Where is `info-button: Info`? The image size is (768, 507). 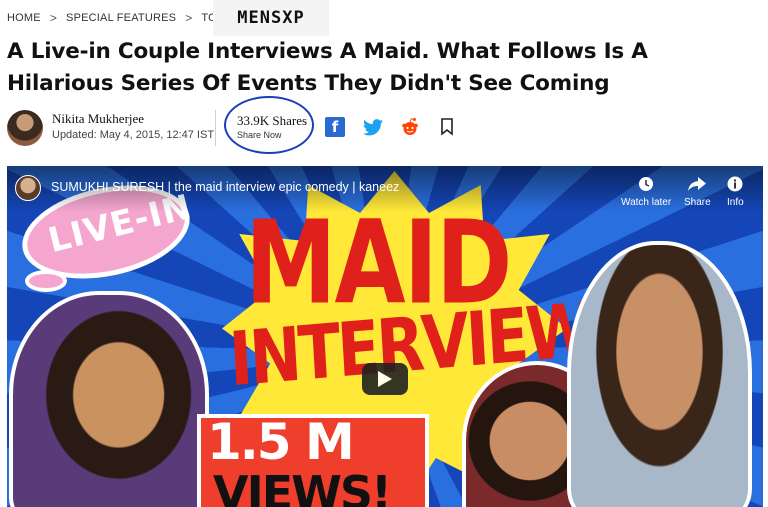 info-button: Info is located at coordinates (735, 192).